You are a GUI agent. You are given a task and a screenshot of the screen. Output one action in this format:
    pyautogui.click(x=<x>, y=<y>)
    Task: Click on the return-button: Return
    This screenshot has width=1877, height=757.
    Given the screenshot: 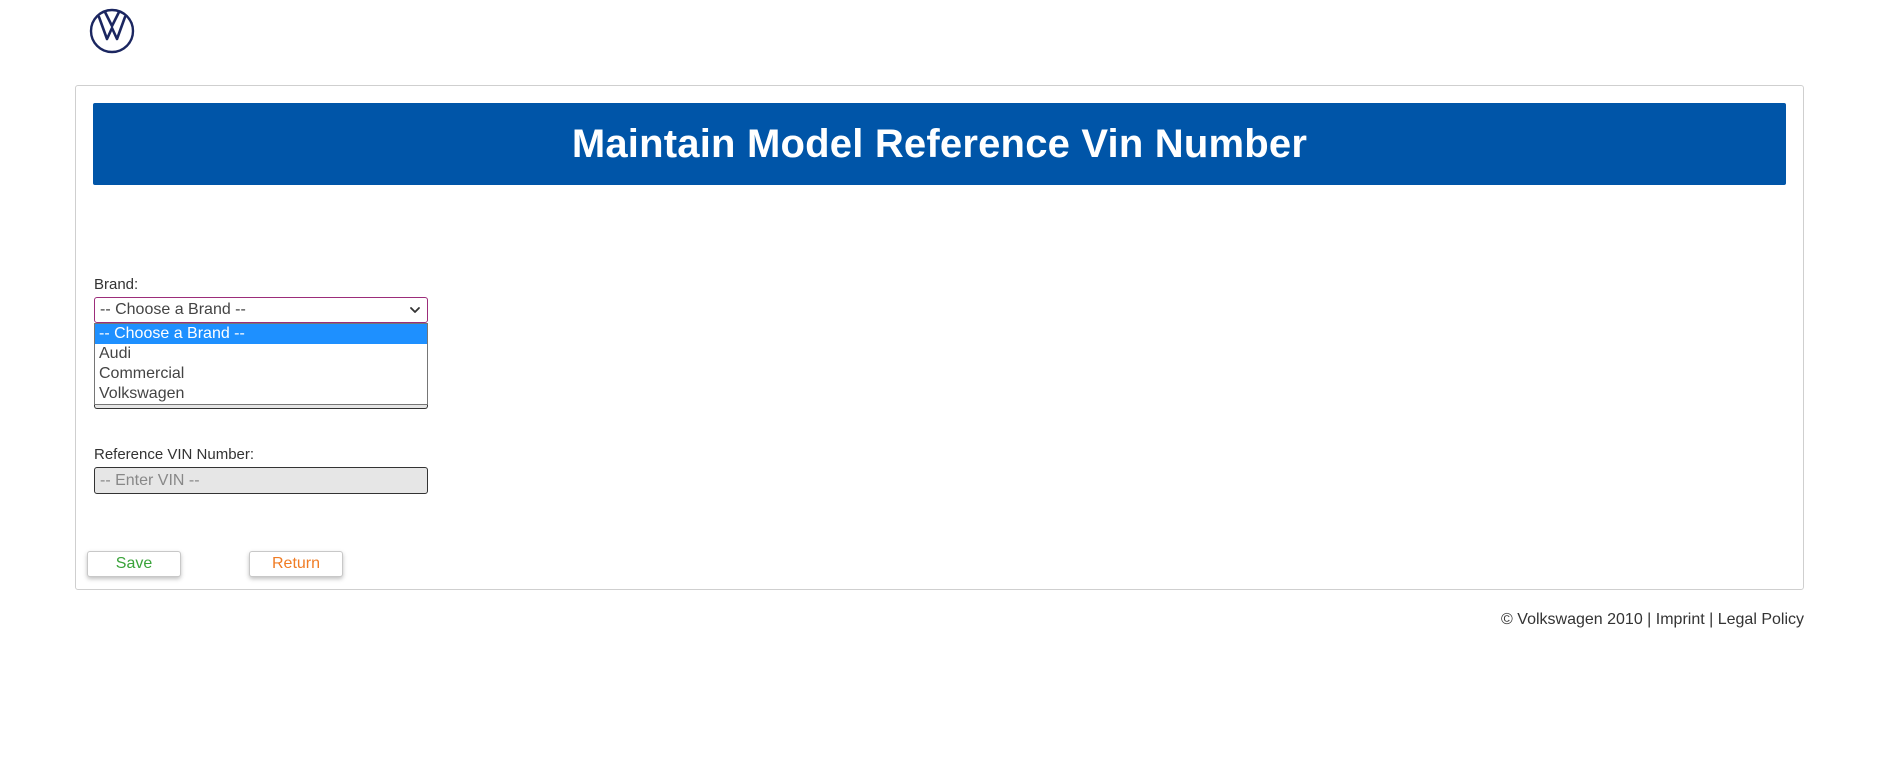 What is the action you would take?
    pyautogui.click(x=296, y=564)
    